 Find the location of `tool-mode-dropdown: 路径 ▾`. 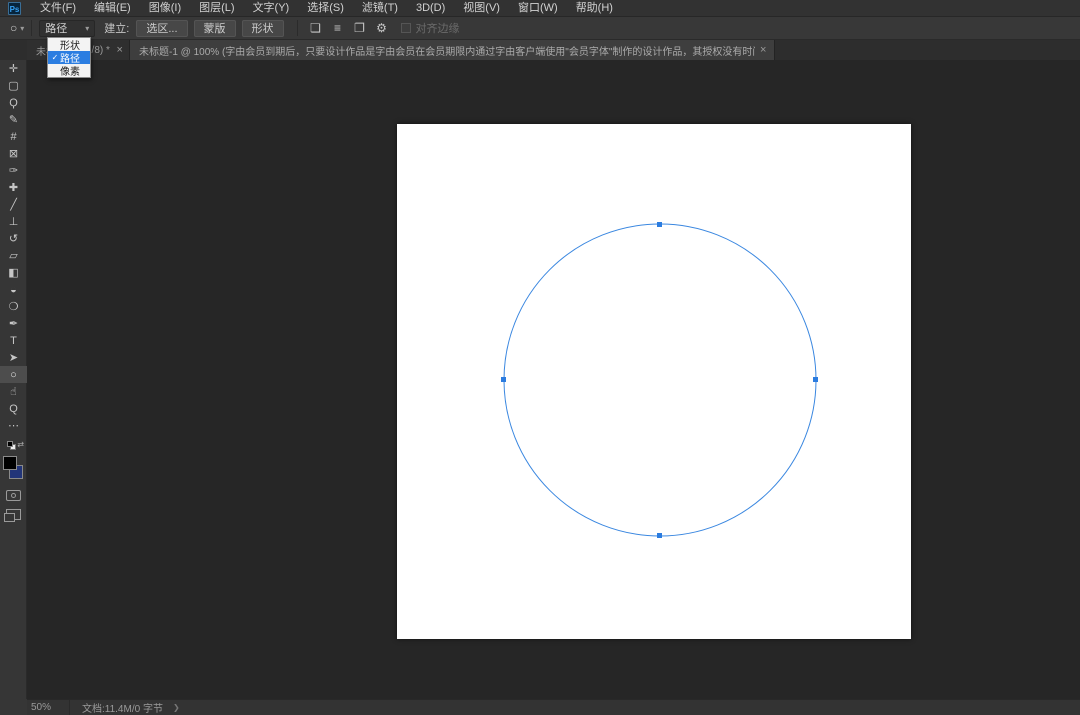

tool-mode-dropdown: 路径 ▾ is located at coordinates (67, 28).